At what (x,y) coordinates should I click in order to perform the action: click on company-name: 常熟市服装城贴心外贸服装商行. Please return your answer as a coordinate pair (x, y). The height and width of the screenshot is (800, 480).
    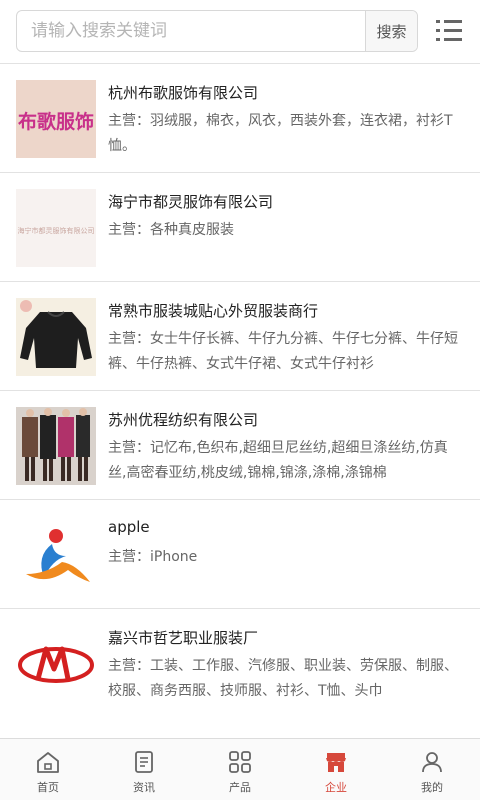
    Looking at the image, I should click on (283, 310).